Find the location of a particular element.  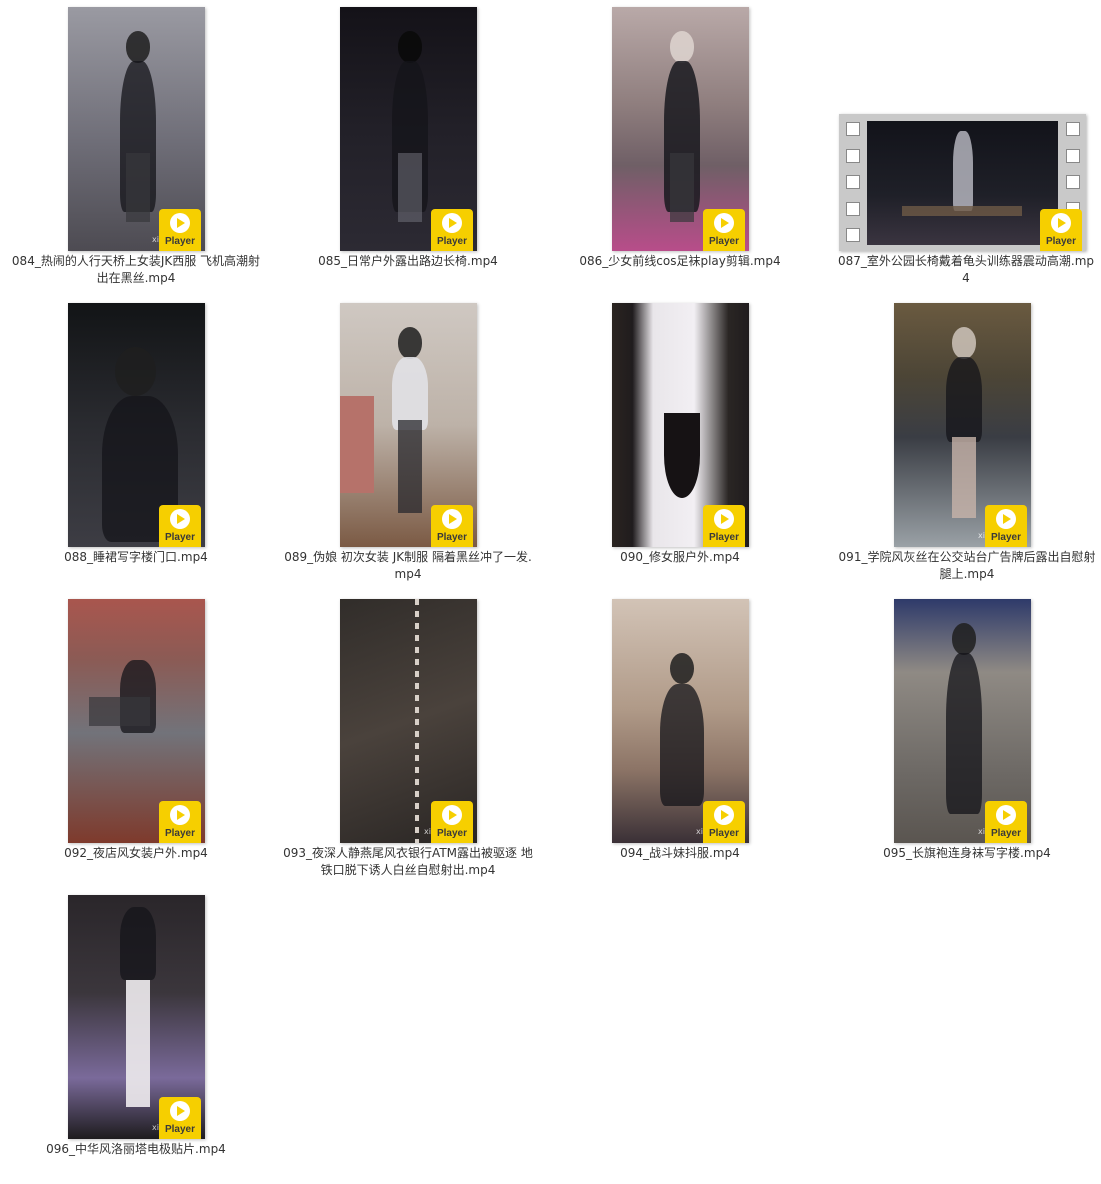

video-file-item: Player 090_修女服户外.mp4 is located at coordinates (680, 444).